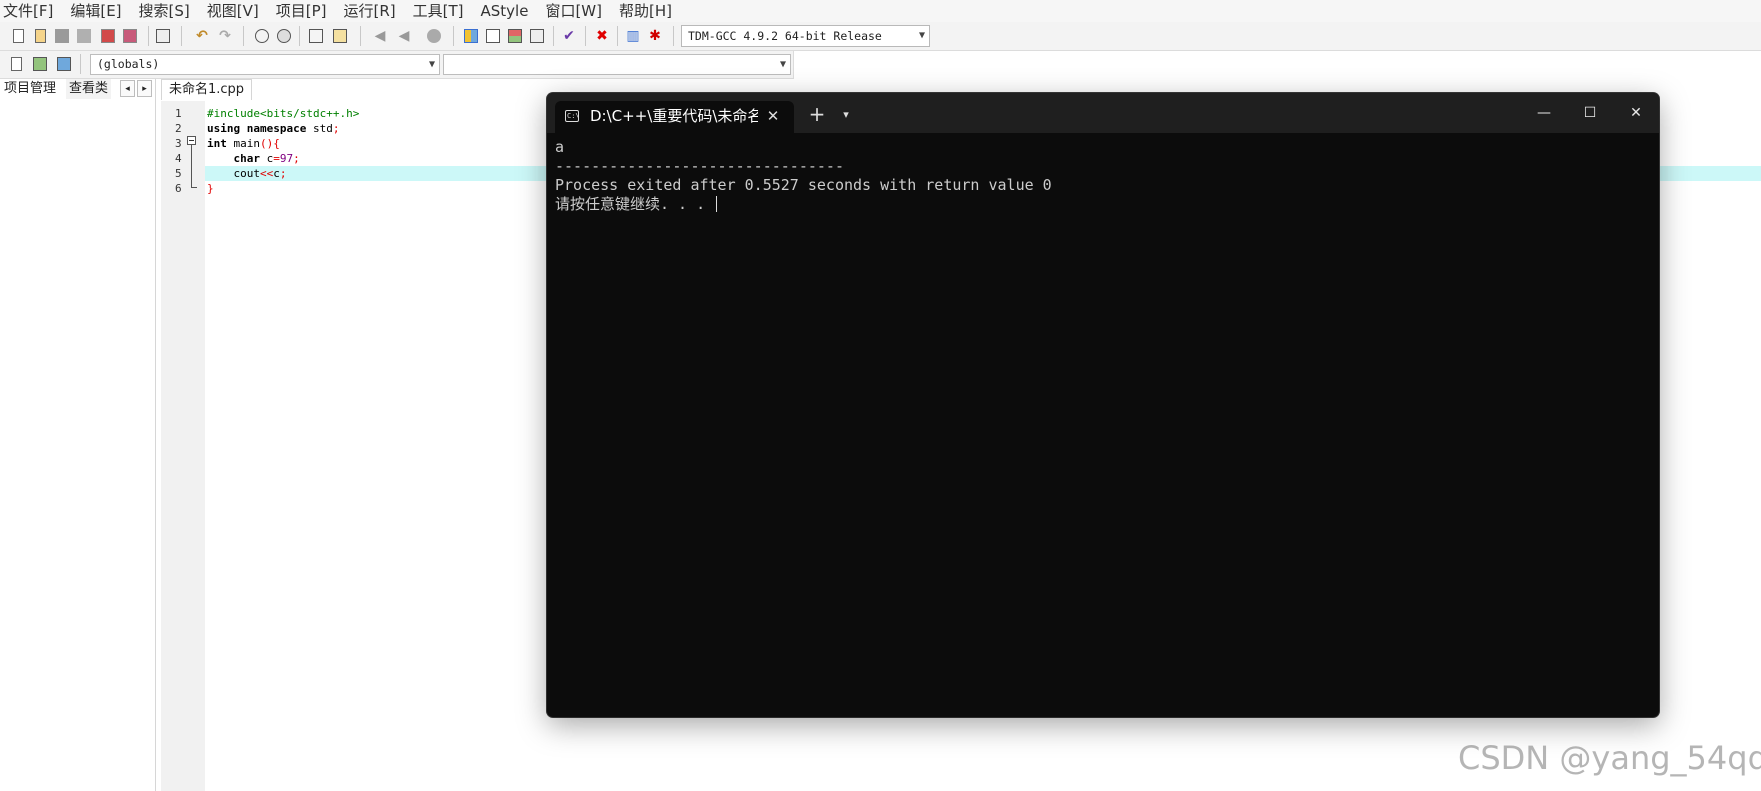 Image resolution: width=1761 pixels, height=791 pixels. I want to click on tab-next-button: ▸, so click(144, 88).